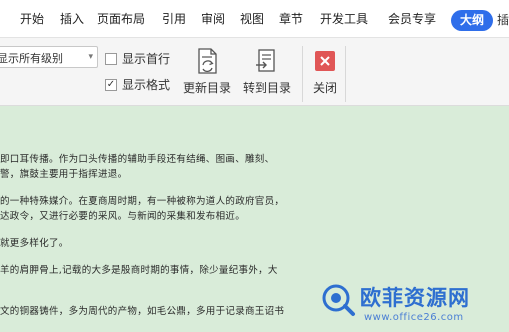  Describe the element at coordinates (34, 243) in the screenshot. I see `document-text-line: 就更多样化了。` at that location.